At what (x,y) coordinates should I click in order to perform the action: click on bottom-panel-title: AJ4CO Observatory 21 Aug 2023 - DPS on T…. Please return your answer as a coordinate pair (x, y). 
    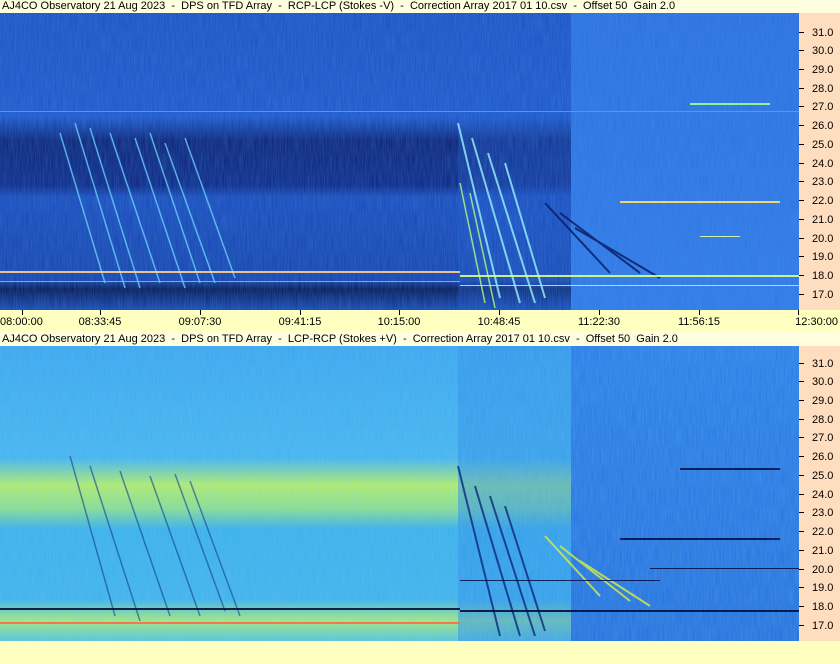
    Looking at the image, I should click on (340, 339).